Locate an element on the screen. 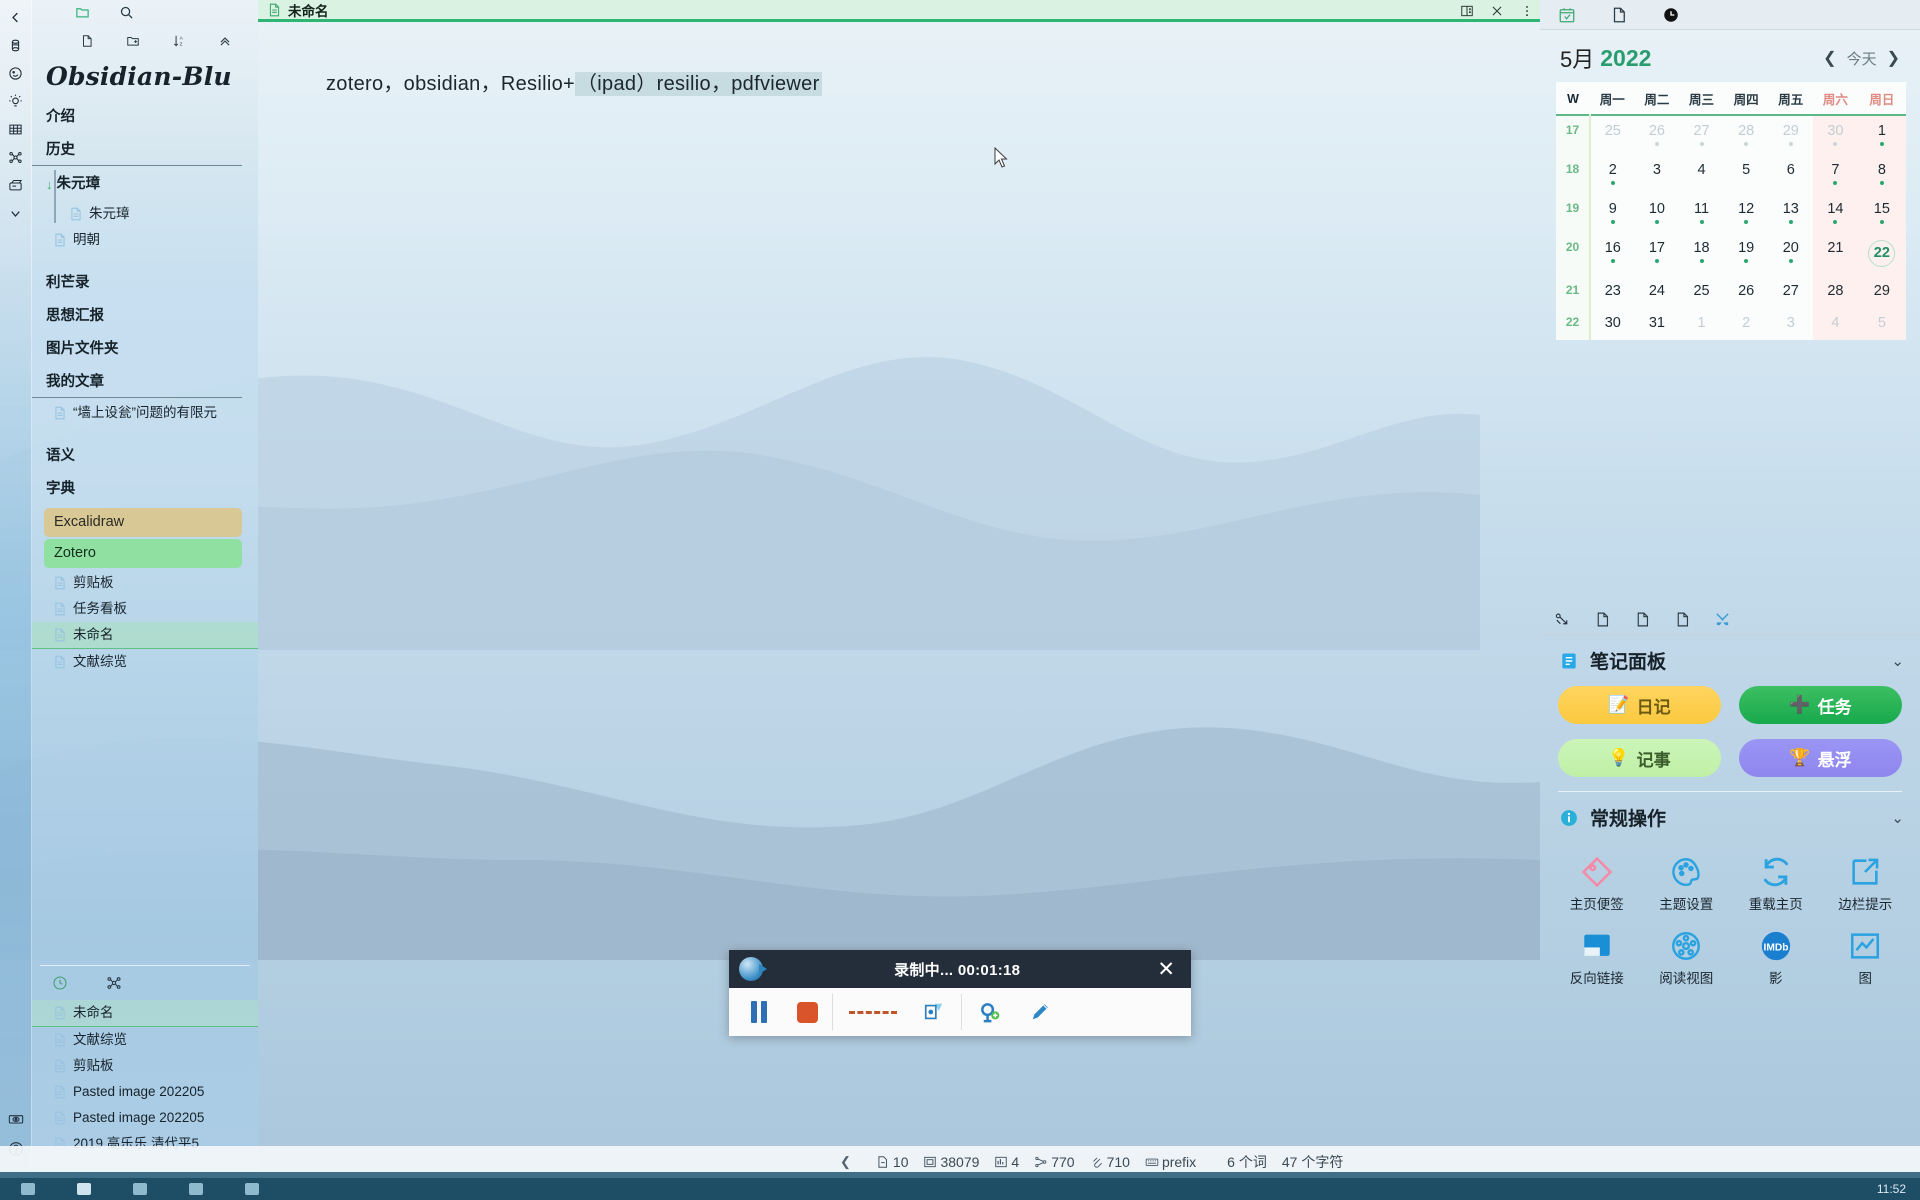  calendar-week-number: 22 is located at coordinates (1573, 324).